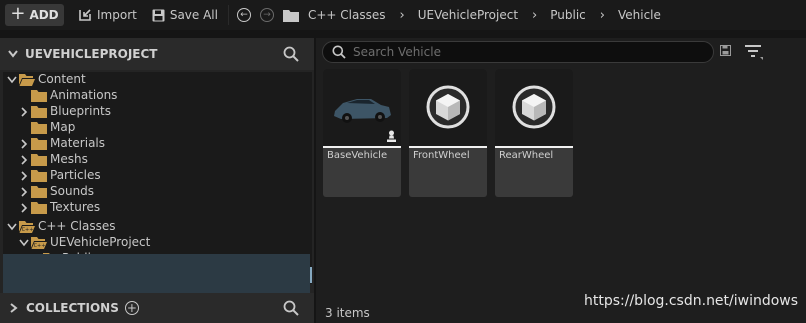 This screenshot has width=806, height=323. Describe the element at coordinates (441, 155) in the screenshot. I see `asset-name: FrontWheel` at that location.